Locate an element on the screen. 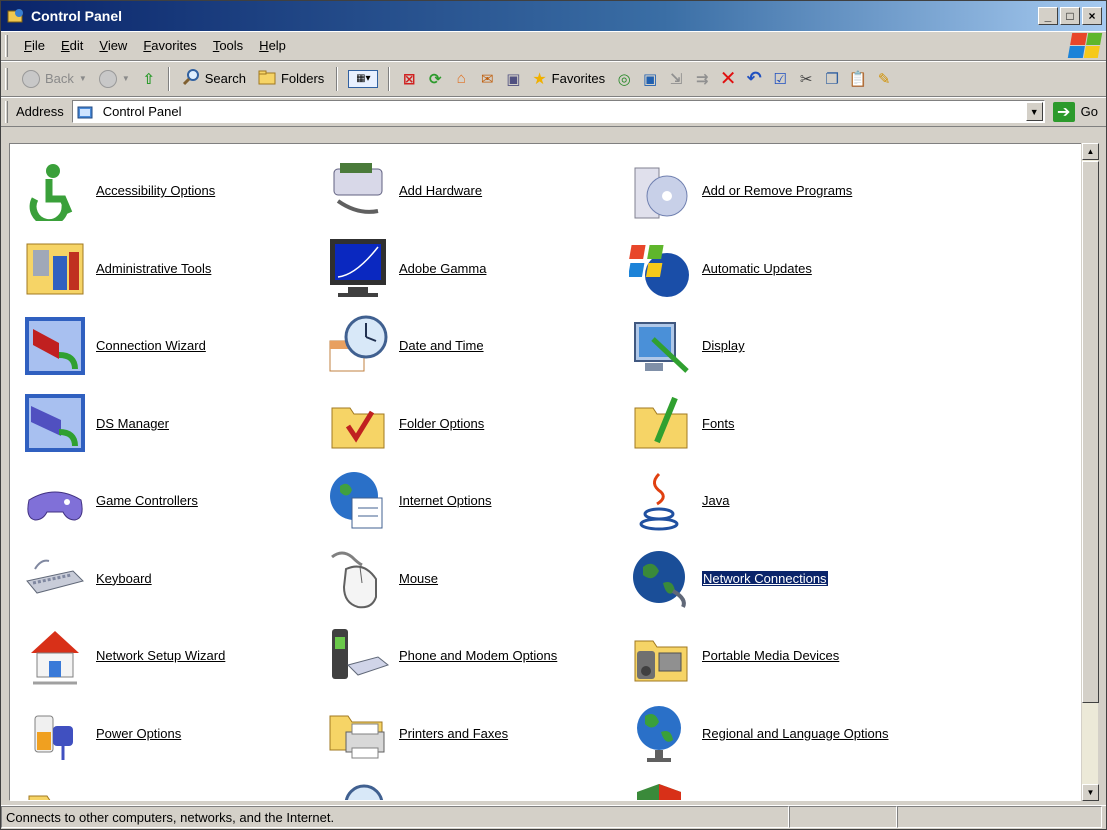 The height and width of the screenshot is (830, 1107). scroll-up-button: ▲ is located at coordinates (1090, 151).